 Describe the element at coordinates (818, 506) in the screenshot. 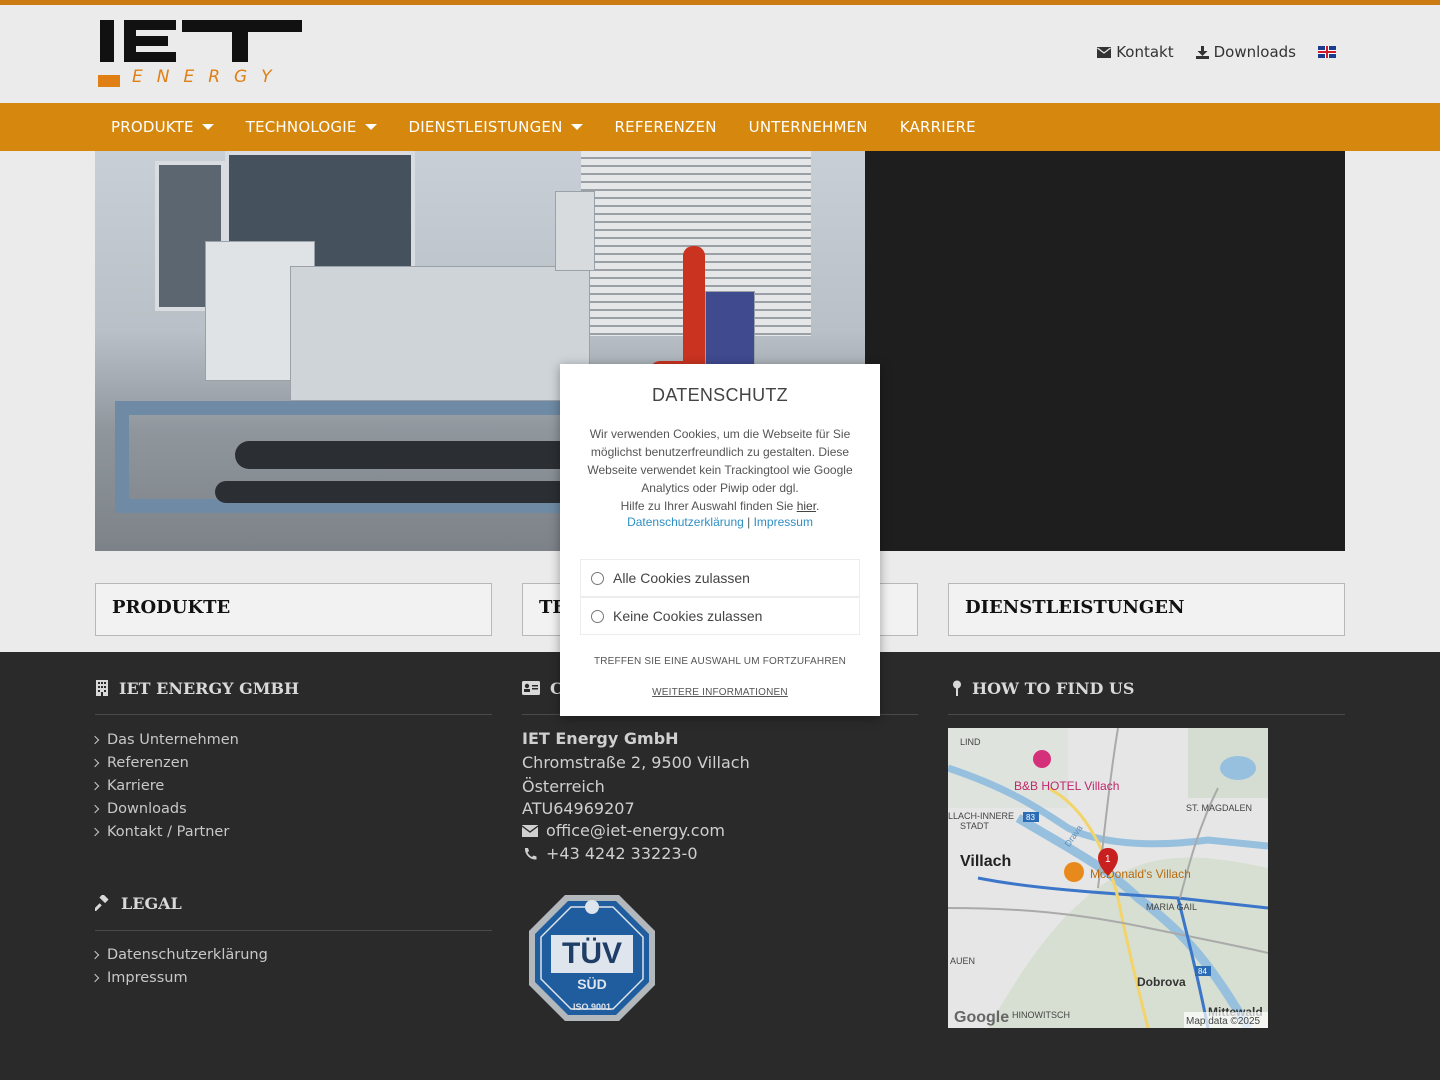

I see `modal-help-suffix: .` at that location.